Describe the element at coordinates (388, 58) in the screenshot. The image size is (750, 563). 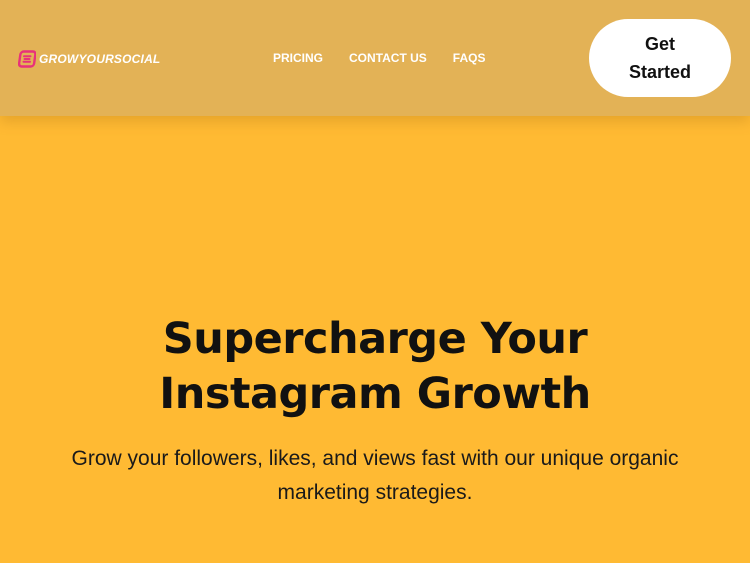
I see `nav-link-contact-us: CONTACT US` at that location.